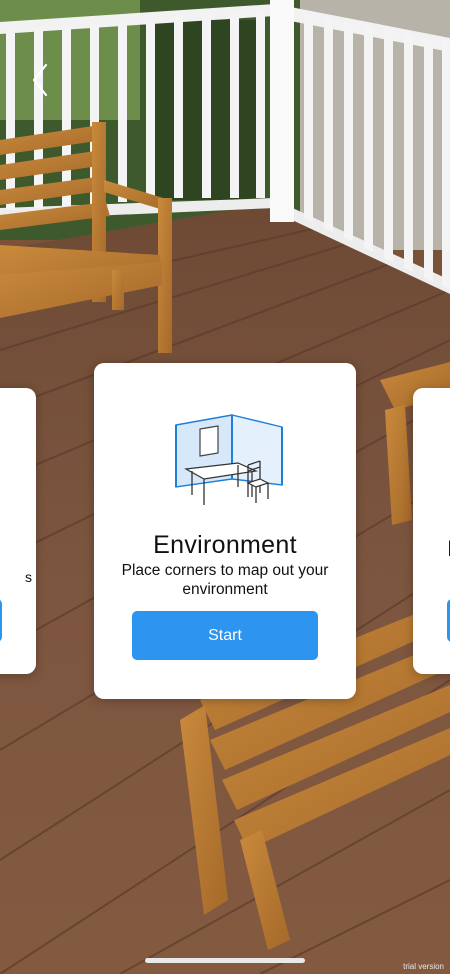 This screenshot has height=974, width=450. What do you see at coordinates (431, 531) in the screenshot?
I see `carousel-card-next: I` at bounding box center [431, 531].